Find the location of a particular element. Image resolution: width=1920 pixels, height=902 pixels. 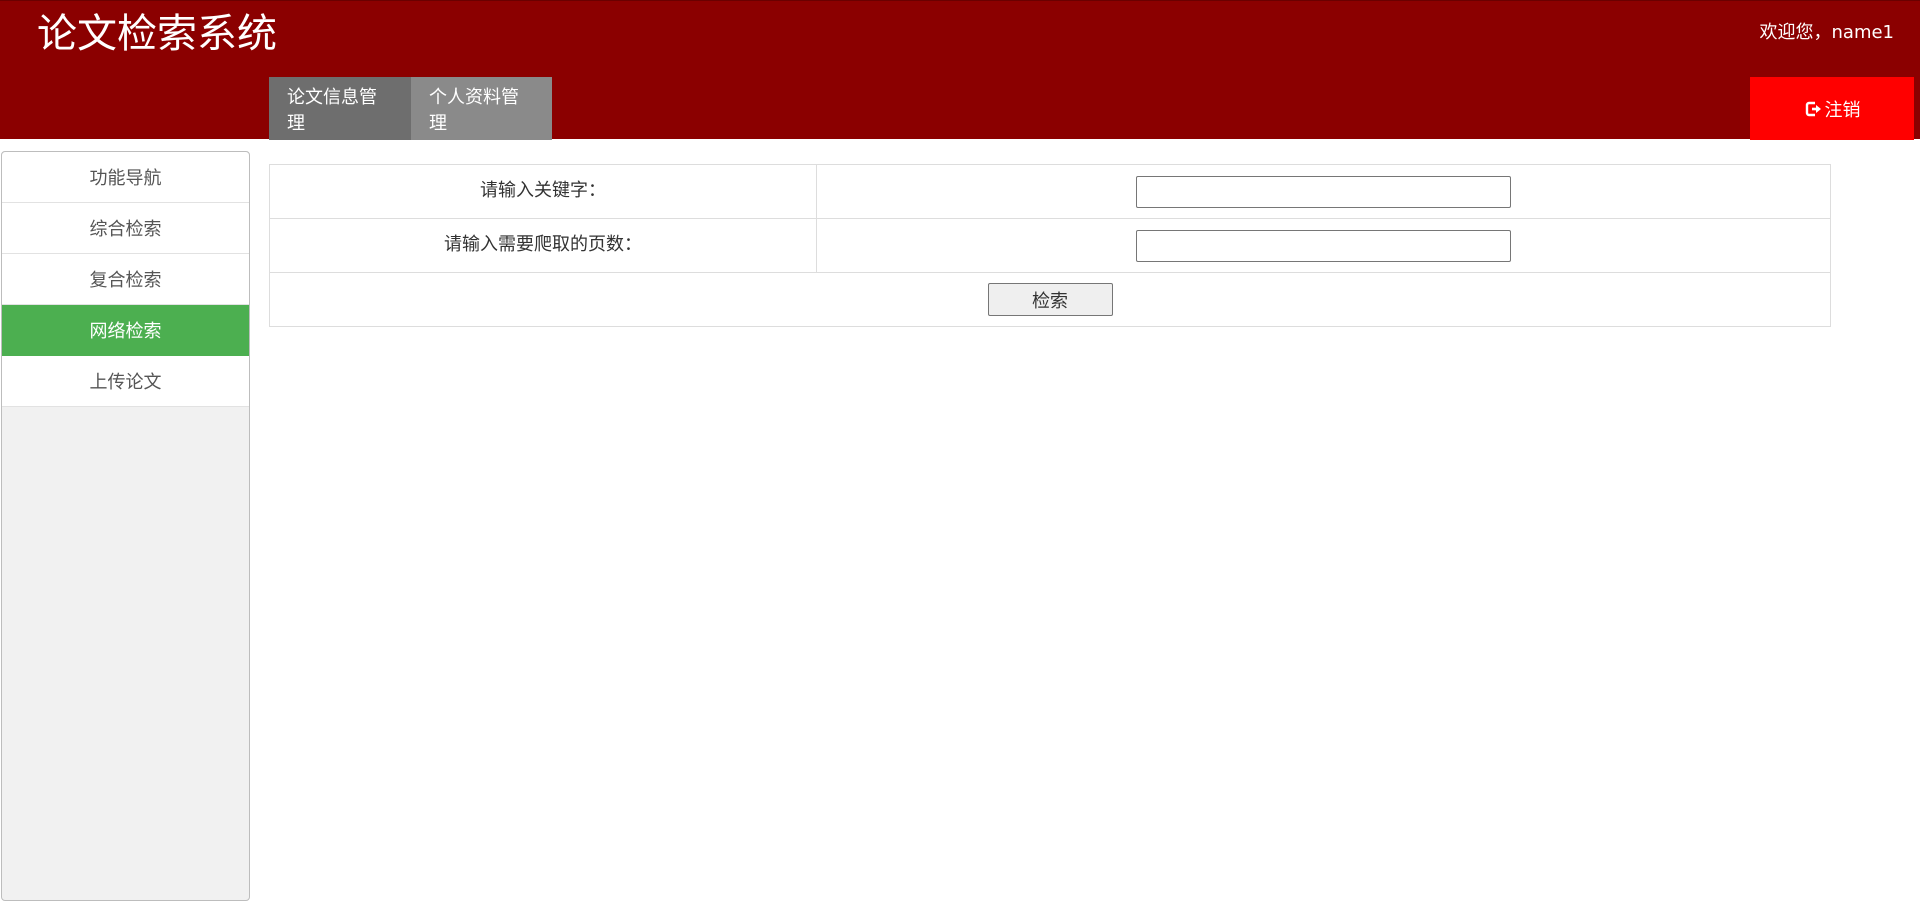

keyword-row: 请输入关键字： is located at coordinates (1050, 191).